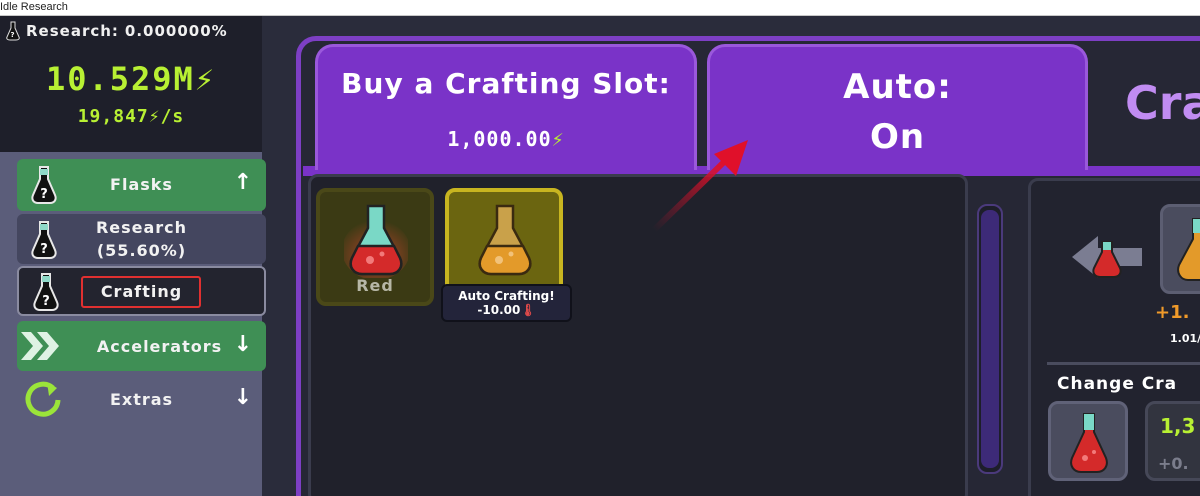 Image resolution: width=1200 pixels, height=496 pixels. What do you see at coordinates (528, 310) in the screenshot?
I see `thermometer-icon: 🌡` at bounding box center [528, 310].